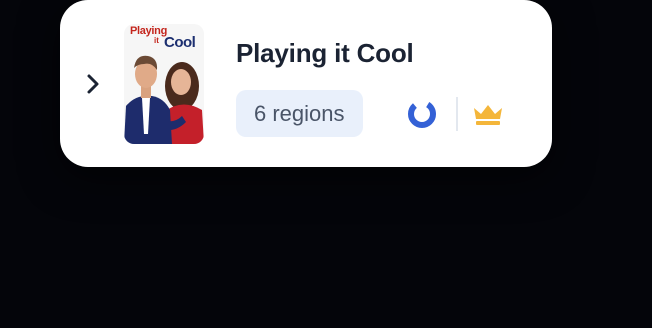 The image size is (652, 328). I want to click on regions-badge: 6 regions, so click(299, 113).